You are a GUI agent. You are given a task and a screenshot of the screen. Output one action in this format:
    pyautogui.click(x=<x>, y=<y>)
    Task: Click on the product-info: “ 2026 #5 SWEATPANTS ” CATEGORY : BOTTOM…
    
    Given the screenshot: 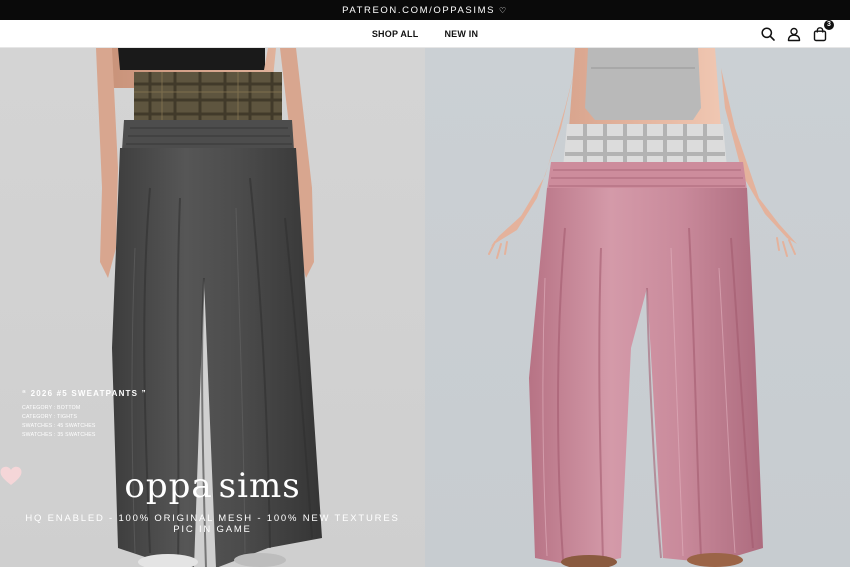 What is the action you would take?
    pyautogui.click(x=84, y=414)
    